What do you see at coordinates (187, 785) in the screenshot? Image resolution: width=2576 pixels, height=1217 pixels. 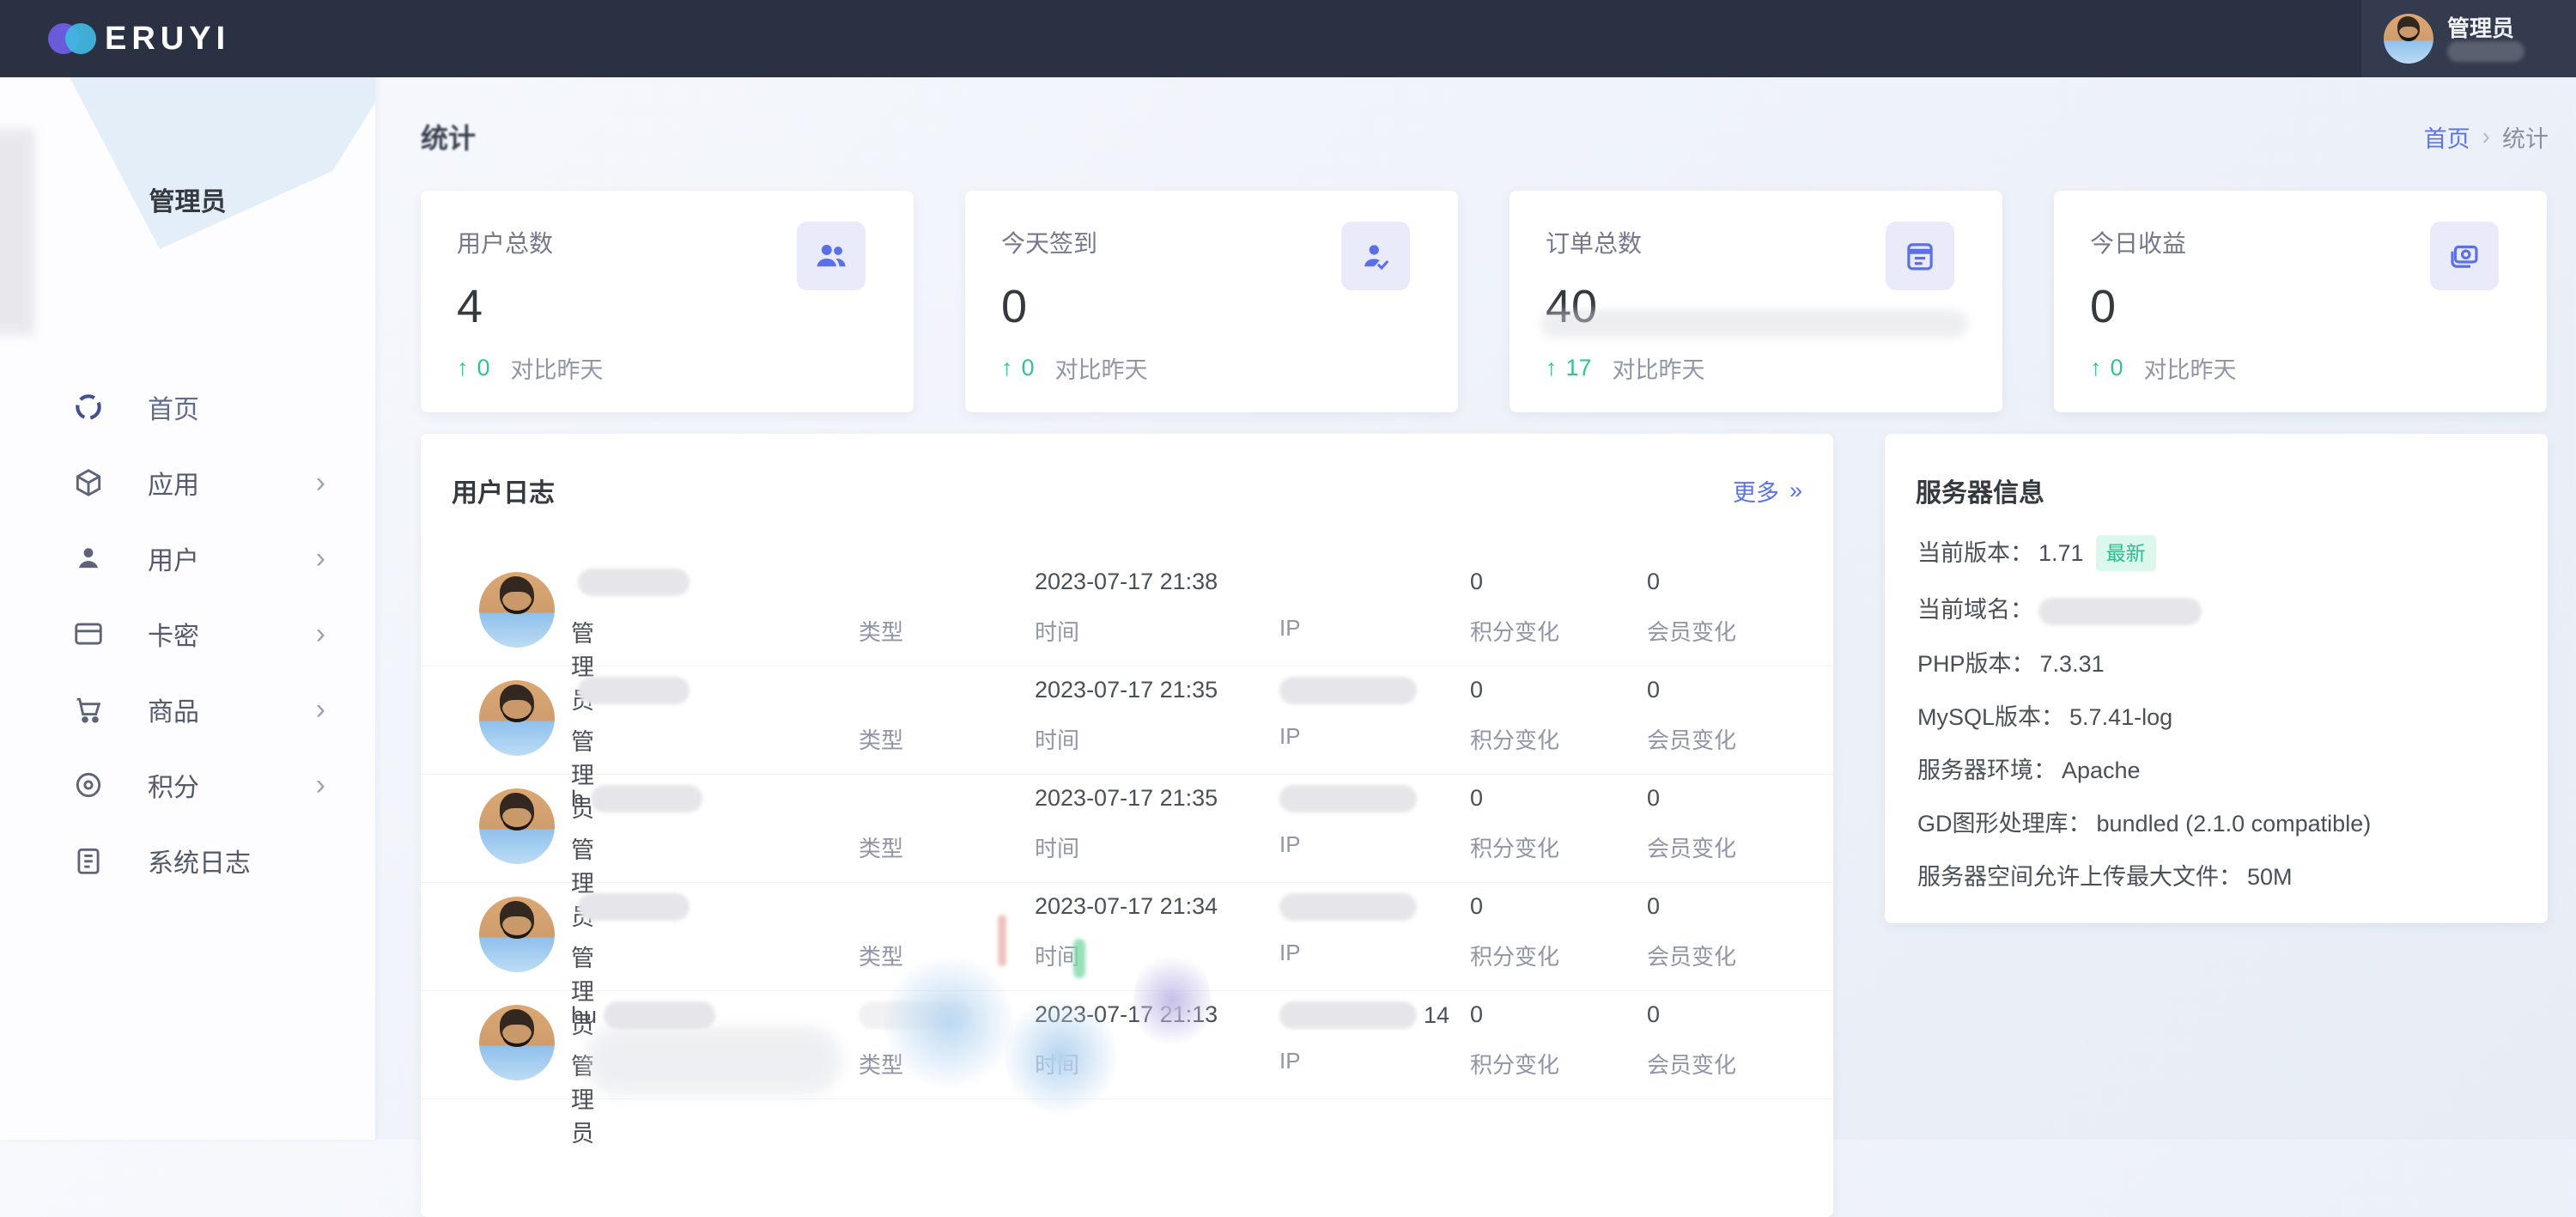 I see `sidebar-item-points: 积分 ›` at bounding box center [187, 785].